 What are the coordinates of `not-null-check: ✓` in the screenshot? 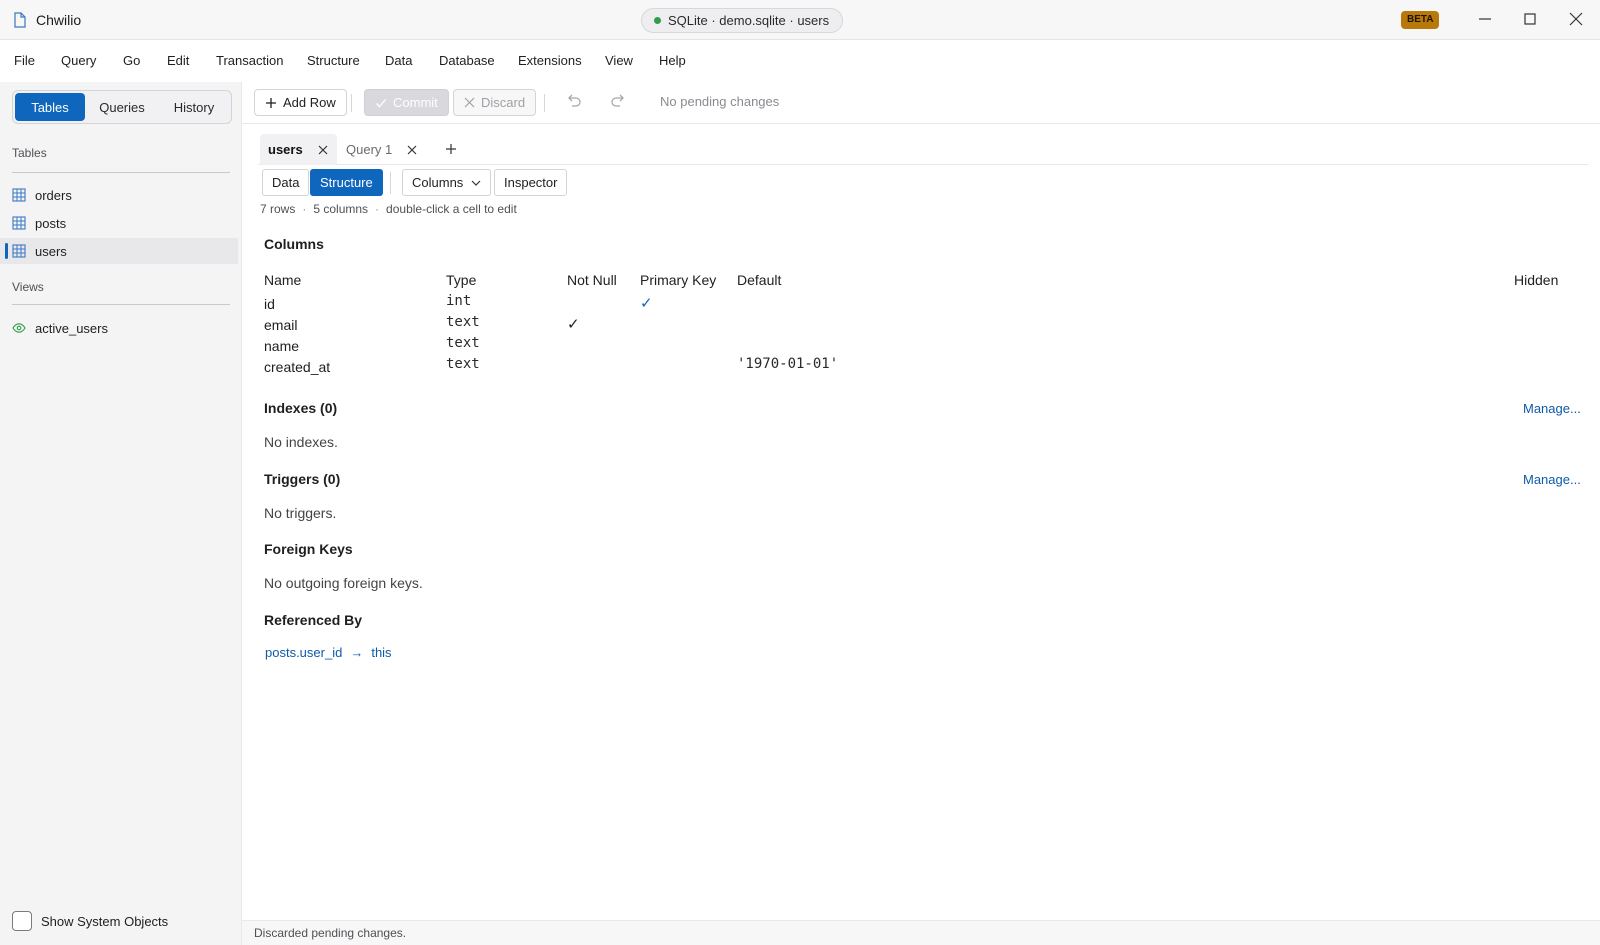 It's located at (573, 324).